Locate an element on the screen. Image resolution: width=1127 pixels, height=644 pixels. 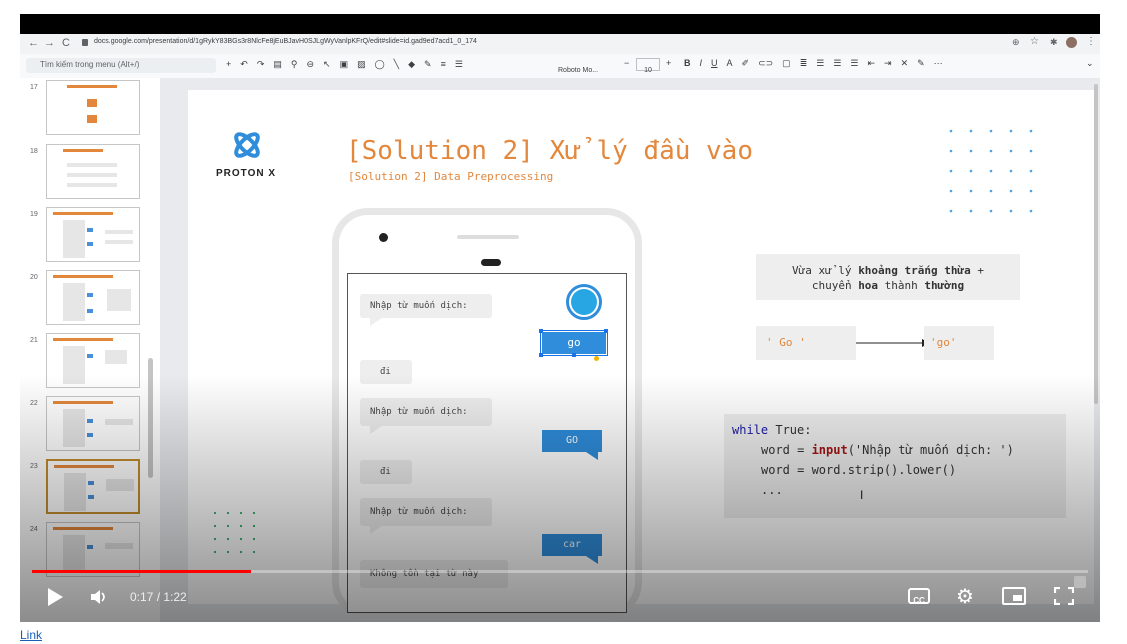
transform-input-box: ' Go ' is located at coordinates (806, 343).